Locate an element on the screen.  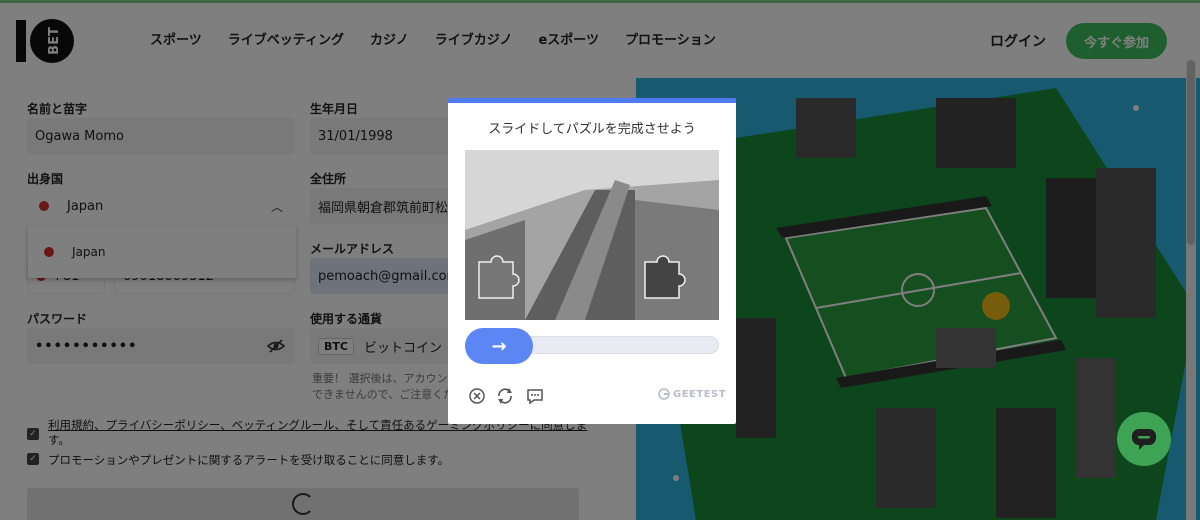
captcha-top-bar is located at coordinates (592, 100).